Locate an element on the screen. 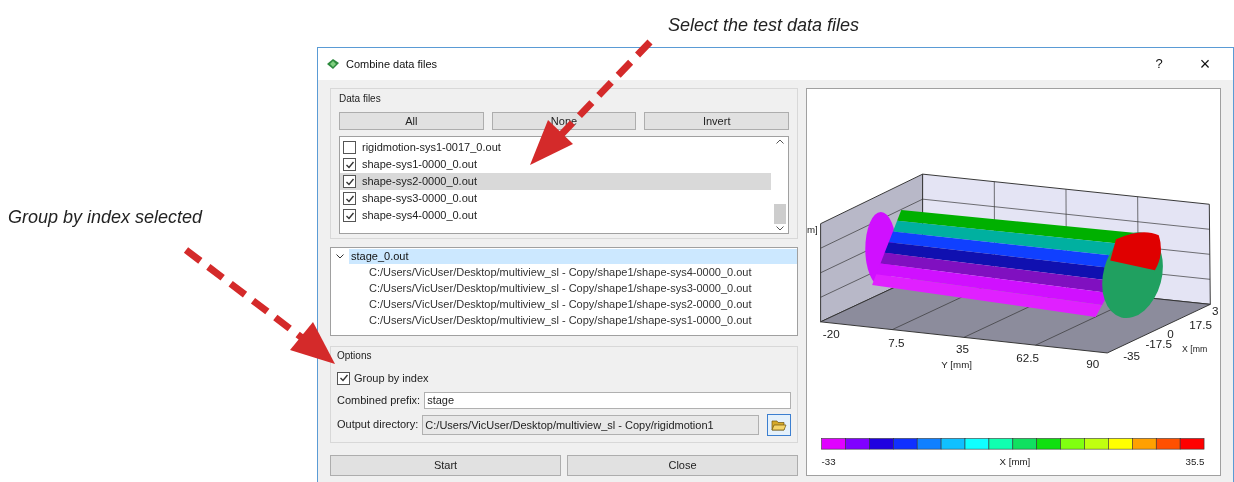 The image size is (1234, 482). browse-folder-button is located at coordinates (779, 424).